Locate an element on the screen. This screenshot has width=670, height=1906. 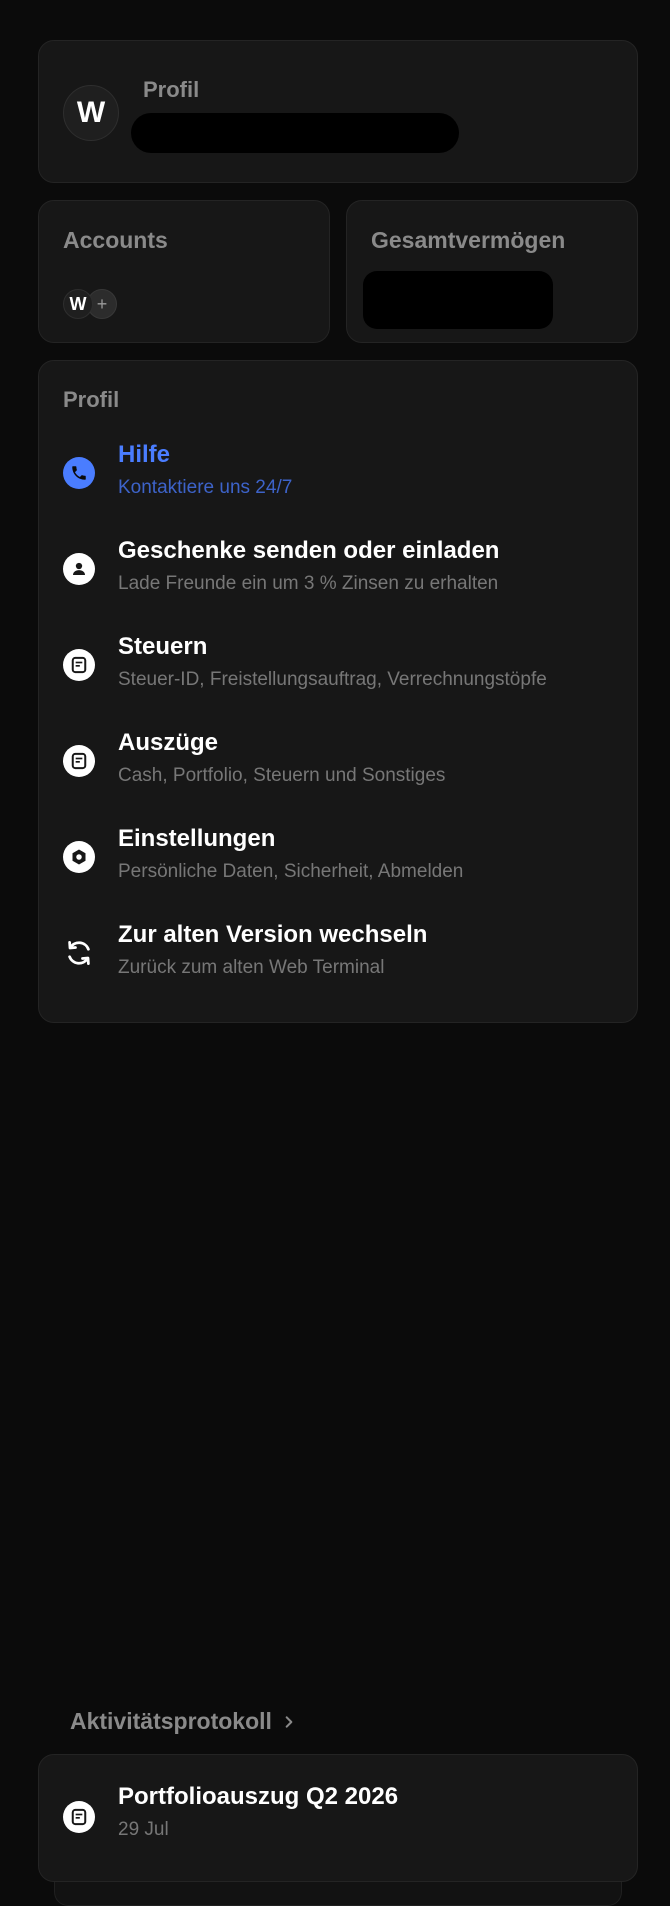
profile-title: Profil is located at coordinates (171, 89).